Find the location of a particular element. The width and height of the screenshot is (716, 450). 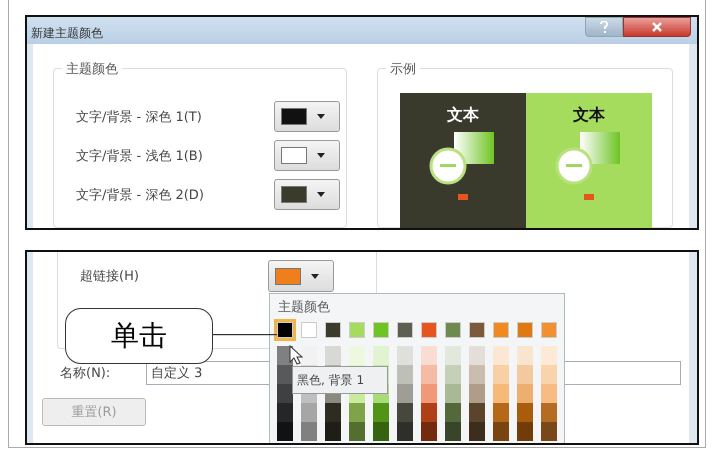

color-label: 文字/背景 - 深色 2(D) is located at coordinates (140, 195).